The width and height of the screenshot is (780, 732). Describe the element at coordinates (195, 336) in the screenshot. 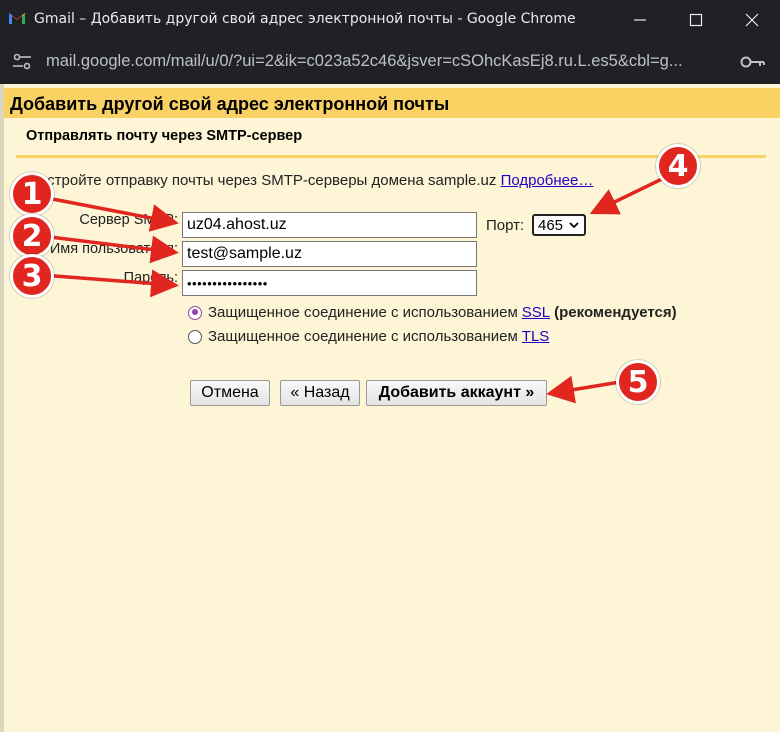

I see `tls-radio` at that location.